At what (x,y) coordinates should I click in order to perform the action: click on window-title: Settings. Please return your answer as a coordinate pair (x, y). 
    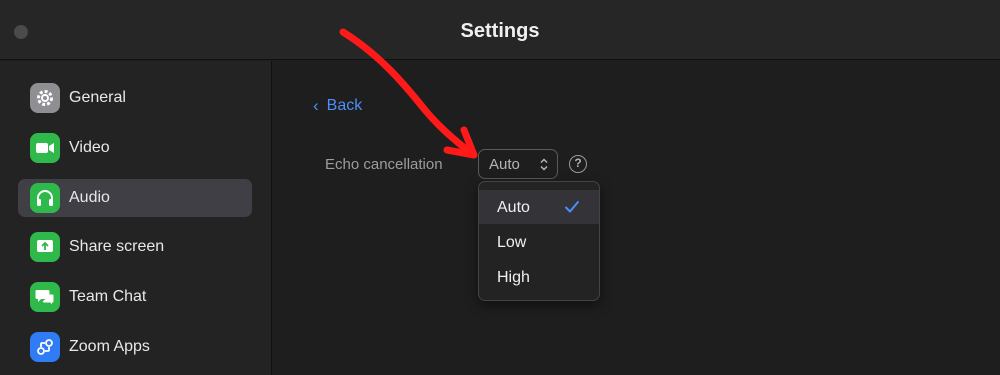
    Looking at the image, I should click on (500, 31).